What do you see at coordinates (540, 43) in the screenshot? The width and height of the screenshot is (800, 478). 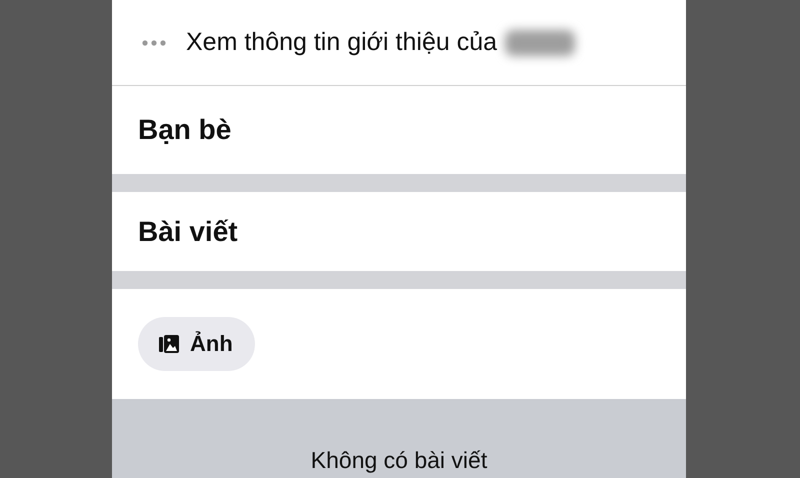 I see `redacted-name` at bounding box center [540, 43].